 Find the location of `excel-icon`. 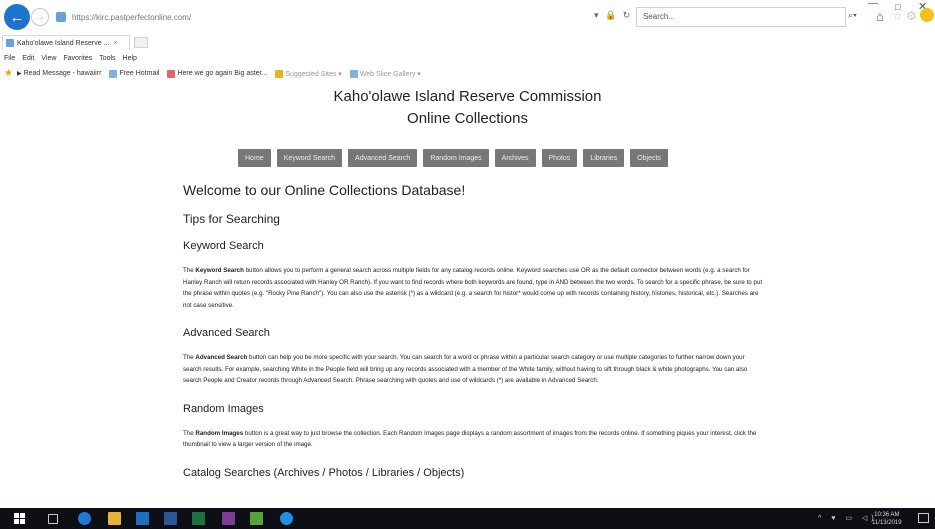

excel-icon is located at coordinates (198, 518).